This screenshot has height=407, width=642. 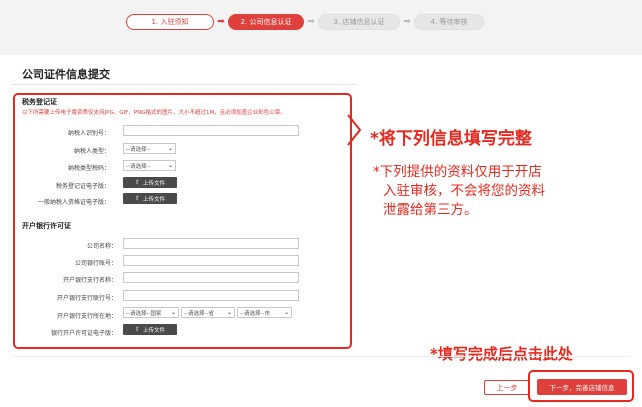 What do you see at coordinates (457, 172) in the screenshot?
I see `annotation-note-line: *下列提供的资料仅用于开店` at bounding box center [457, 172].